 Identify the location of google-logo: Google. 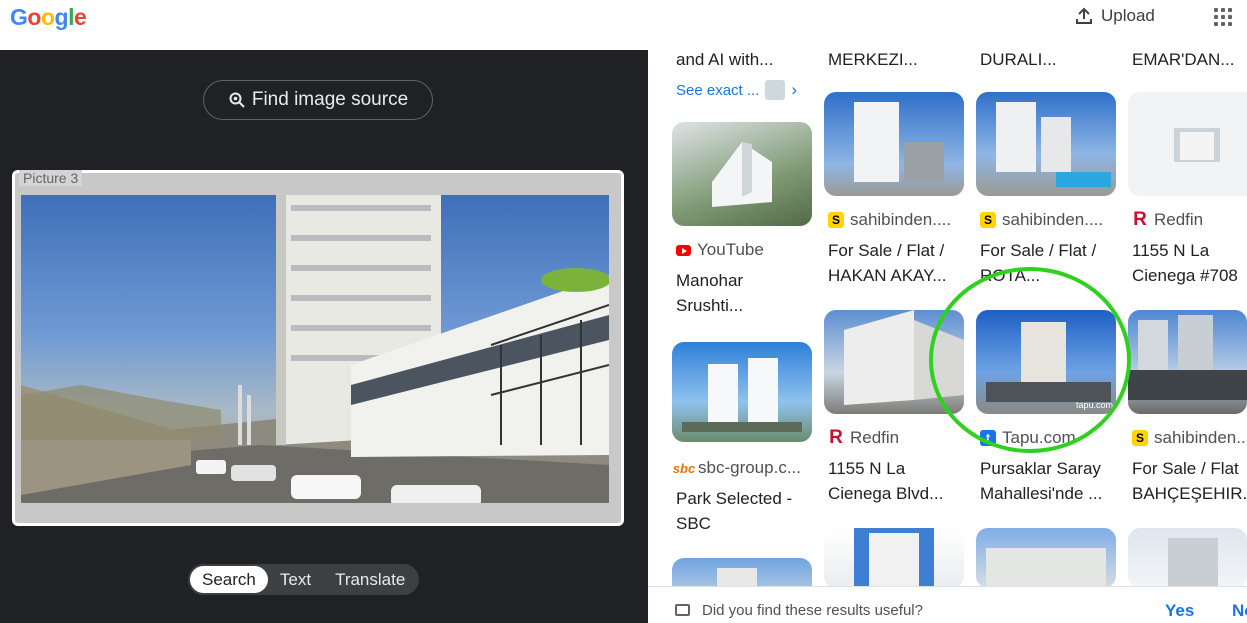
(48, 17).